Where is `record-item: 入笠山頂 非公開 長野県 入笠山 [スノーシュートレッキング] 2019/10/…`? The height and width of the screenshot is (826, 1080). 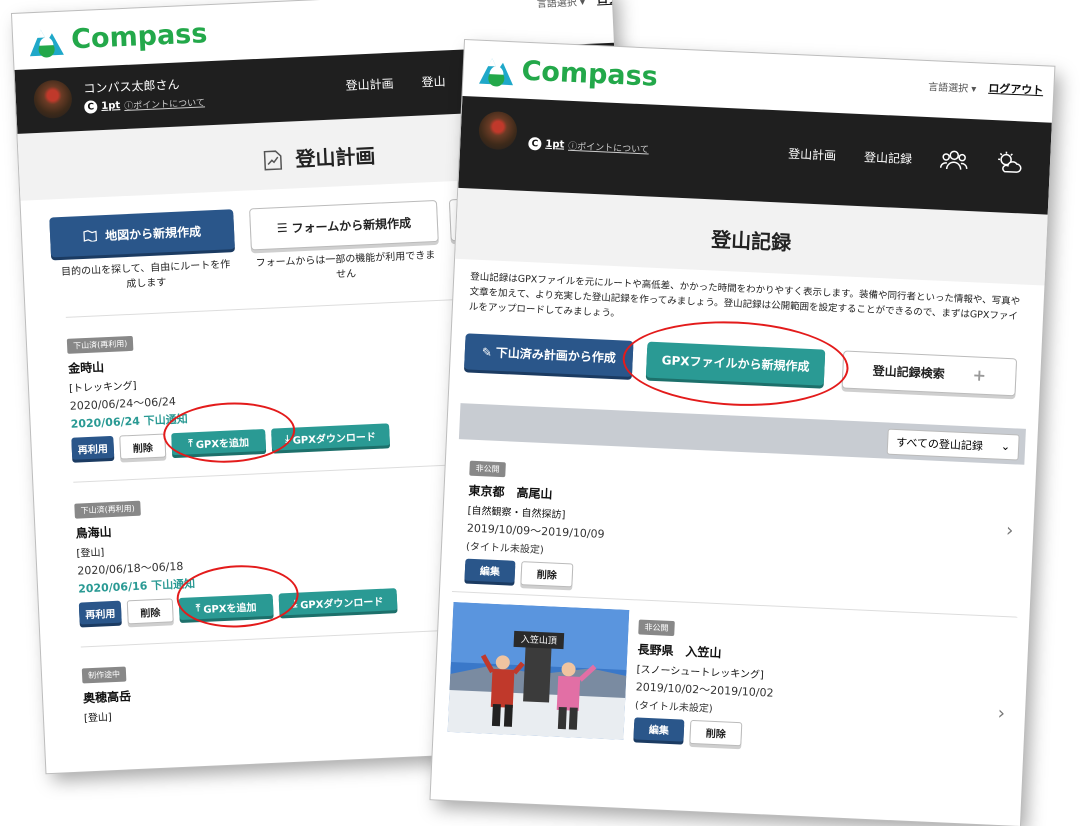
record-item: 入笠山頂 非公開 長野県 入笠山 [スノーシュートレッキング] 2019/10/… is located at coordinates (731, 681).